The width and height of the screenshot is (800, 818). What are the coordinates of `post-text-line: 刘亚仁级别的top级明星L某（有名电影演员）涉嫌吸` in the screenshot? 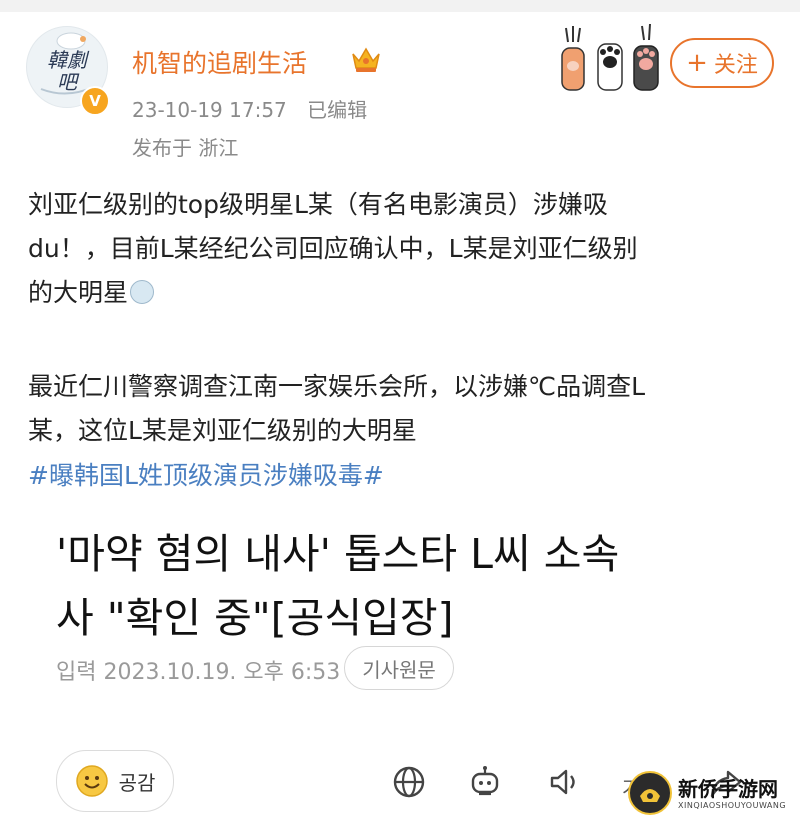 It's located at (318, 204).